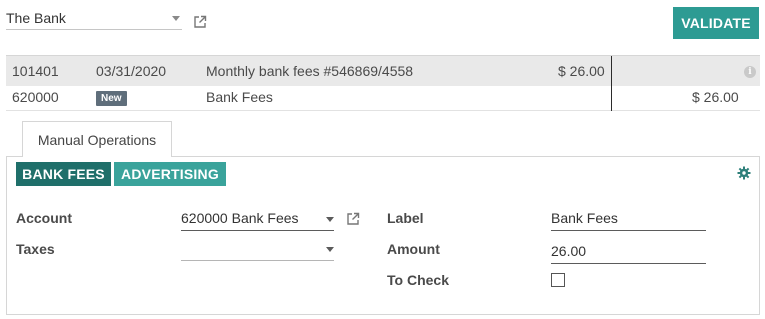  I want to click on taxes-field, so click(257, 249).